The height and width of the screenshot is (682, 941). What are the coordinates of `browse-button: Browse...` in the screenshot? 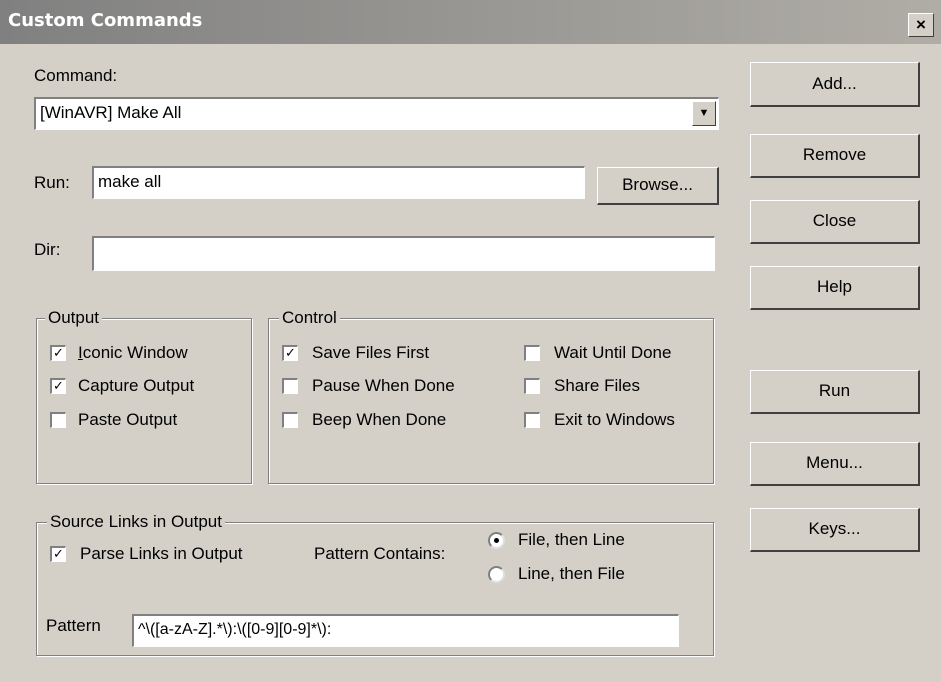 It's located at (658, 186).